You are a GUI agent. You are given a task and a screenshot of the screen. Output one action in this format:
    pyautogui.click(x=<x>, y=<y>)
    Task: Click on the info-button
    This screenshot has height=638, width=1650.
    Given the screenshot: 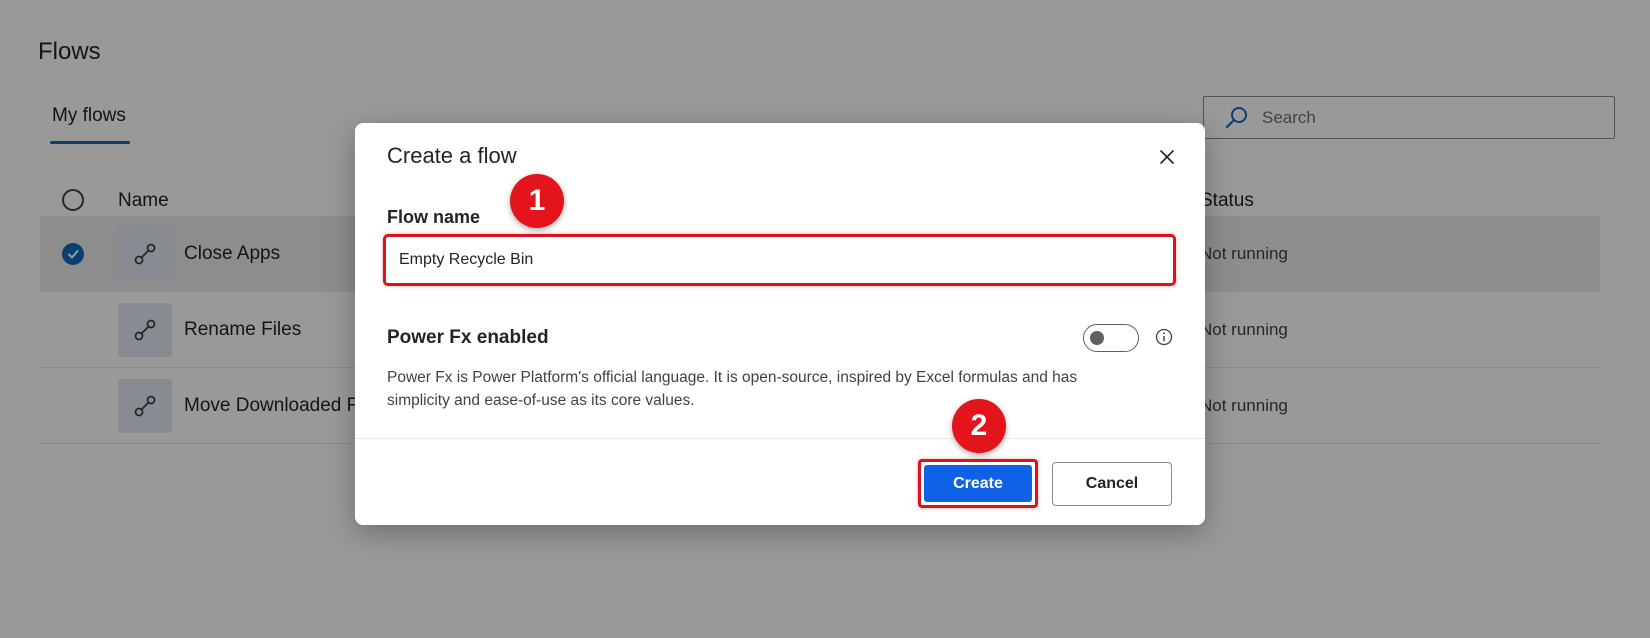 What is the action you would take?
    pyautogui.click(x=1164, y=337)
    